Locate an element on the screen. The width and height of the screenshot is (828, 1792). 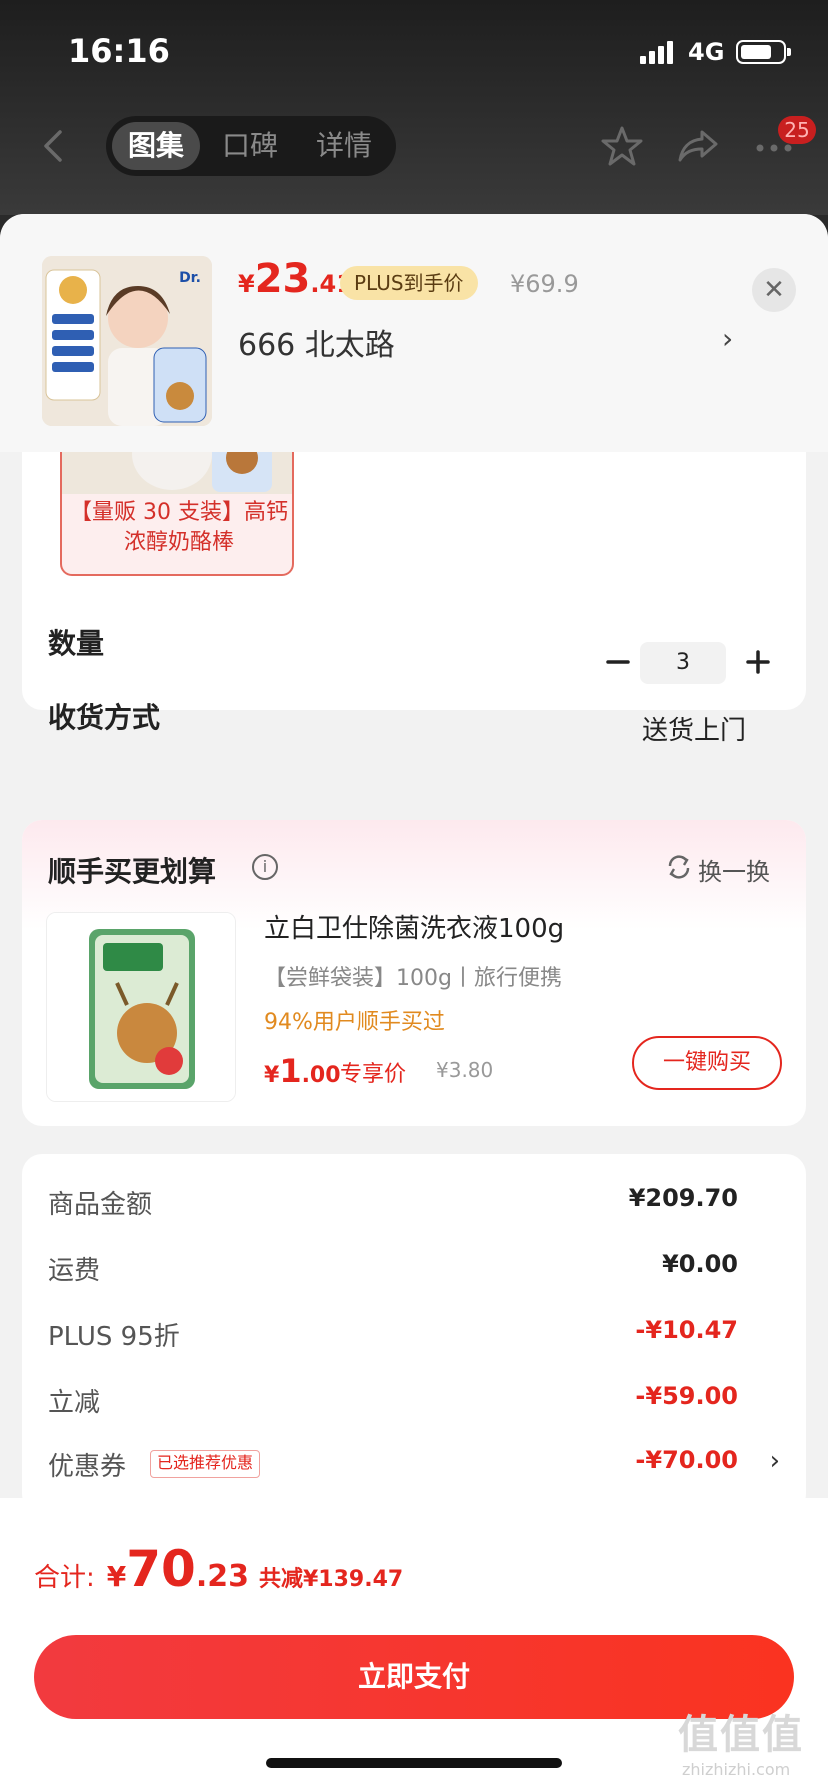
summary-label: PLUS 95折 is located at coordinates (114, 1337).